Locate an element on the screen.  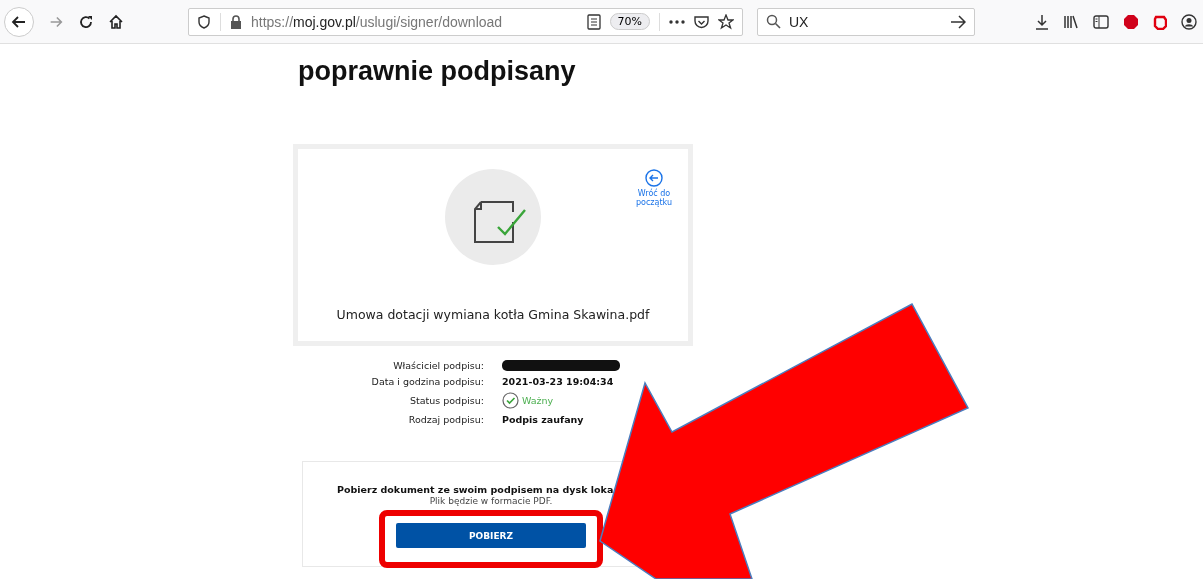
pocket-icon is located at coordinates (701, 21).